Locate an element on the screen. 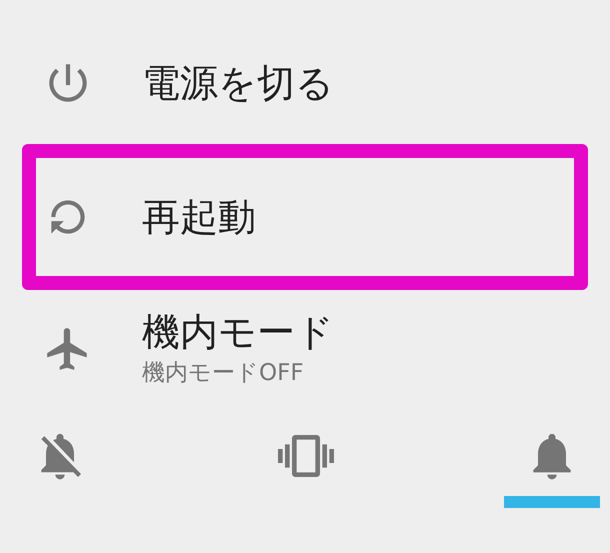 The height and width of the screenshot is (553, 610). menu-item-title: 機内モード is located at coordinates (238, 332).